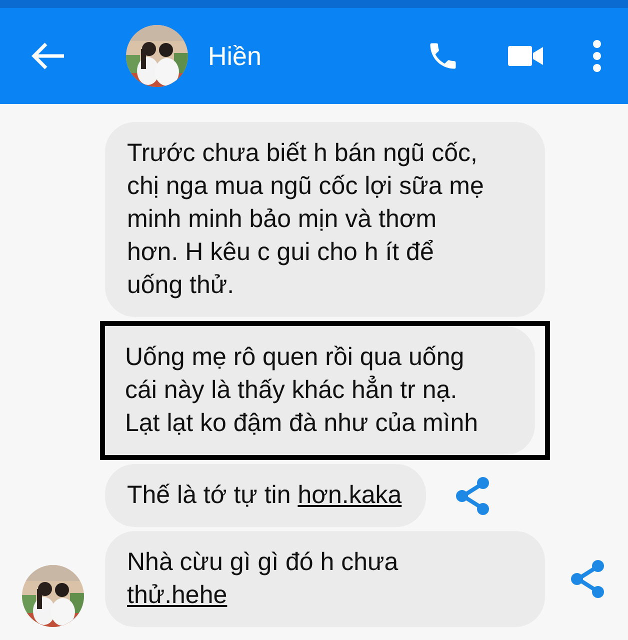  Describe the element at coordinates (265, 495) in the screenshot. I see `message-bubble: Thế là tớ tự tin hơn.kaka` at that location.